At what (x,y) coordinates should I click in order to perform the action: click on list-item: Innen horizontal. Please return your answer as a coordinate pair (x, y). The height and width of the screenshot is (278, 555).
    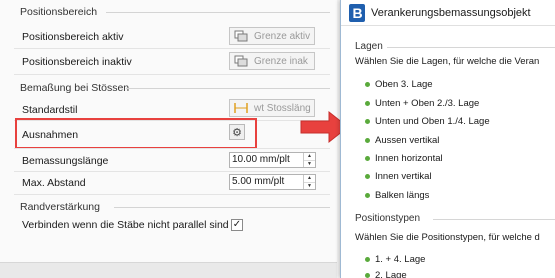
    Looking at the image, I should click on (404, 158).